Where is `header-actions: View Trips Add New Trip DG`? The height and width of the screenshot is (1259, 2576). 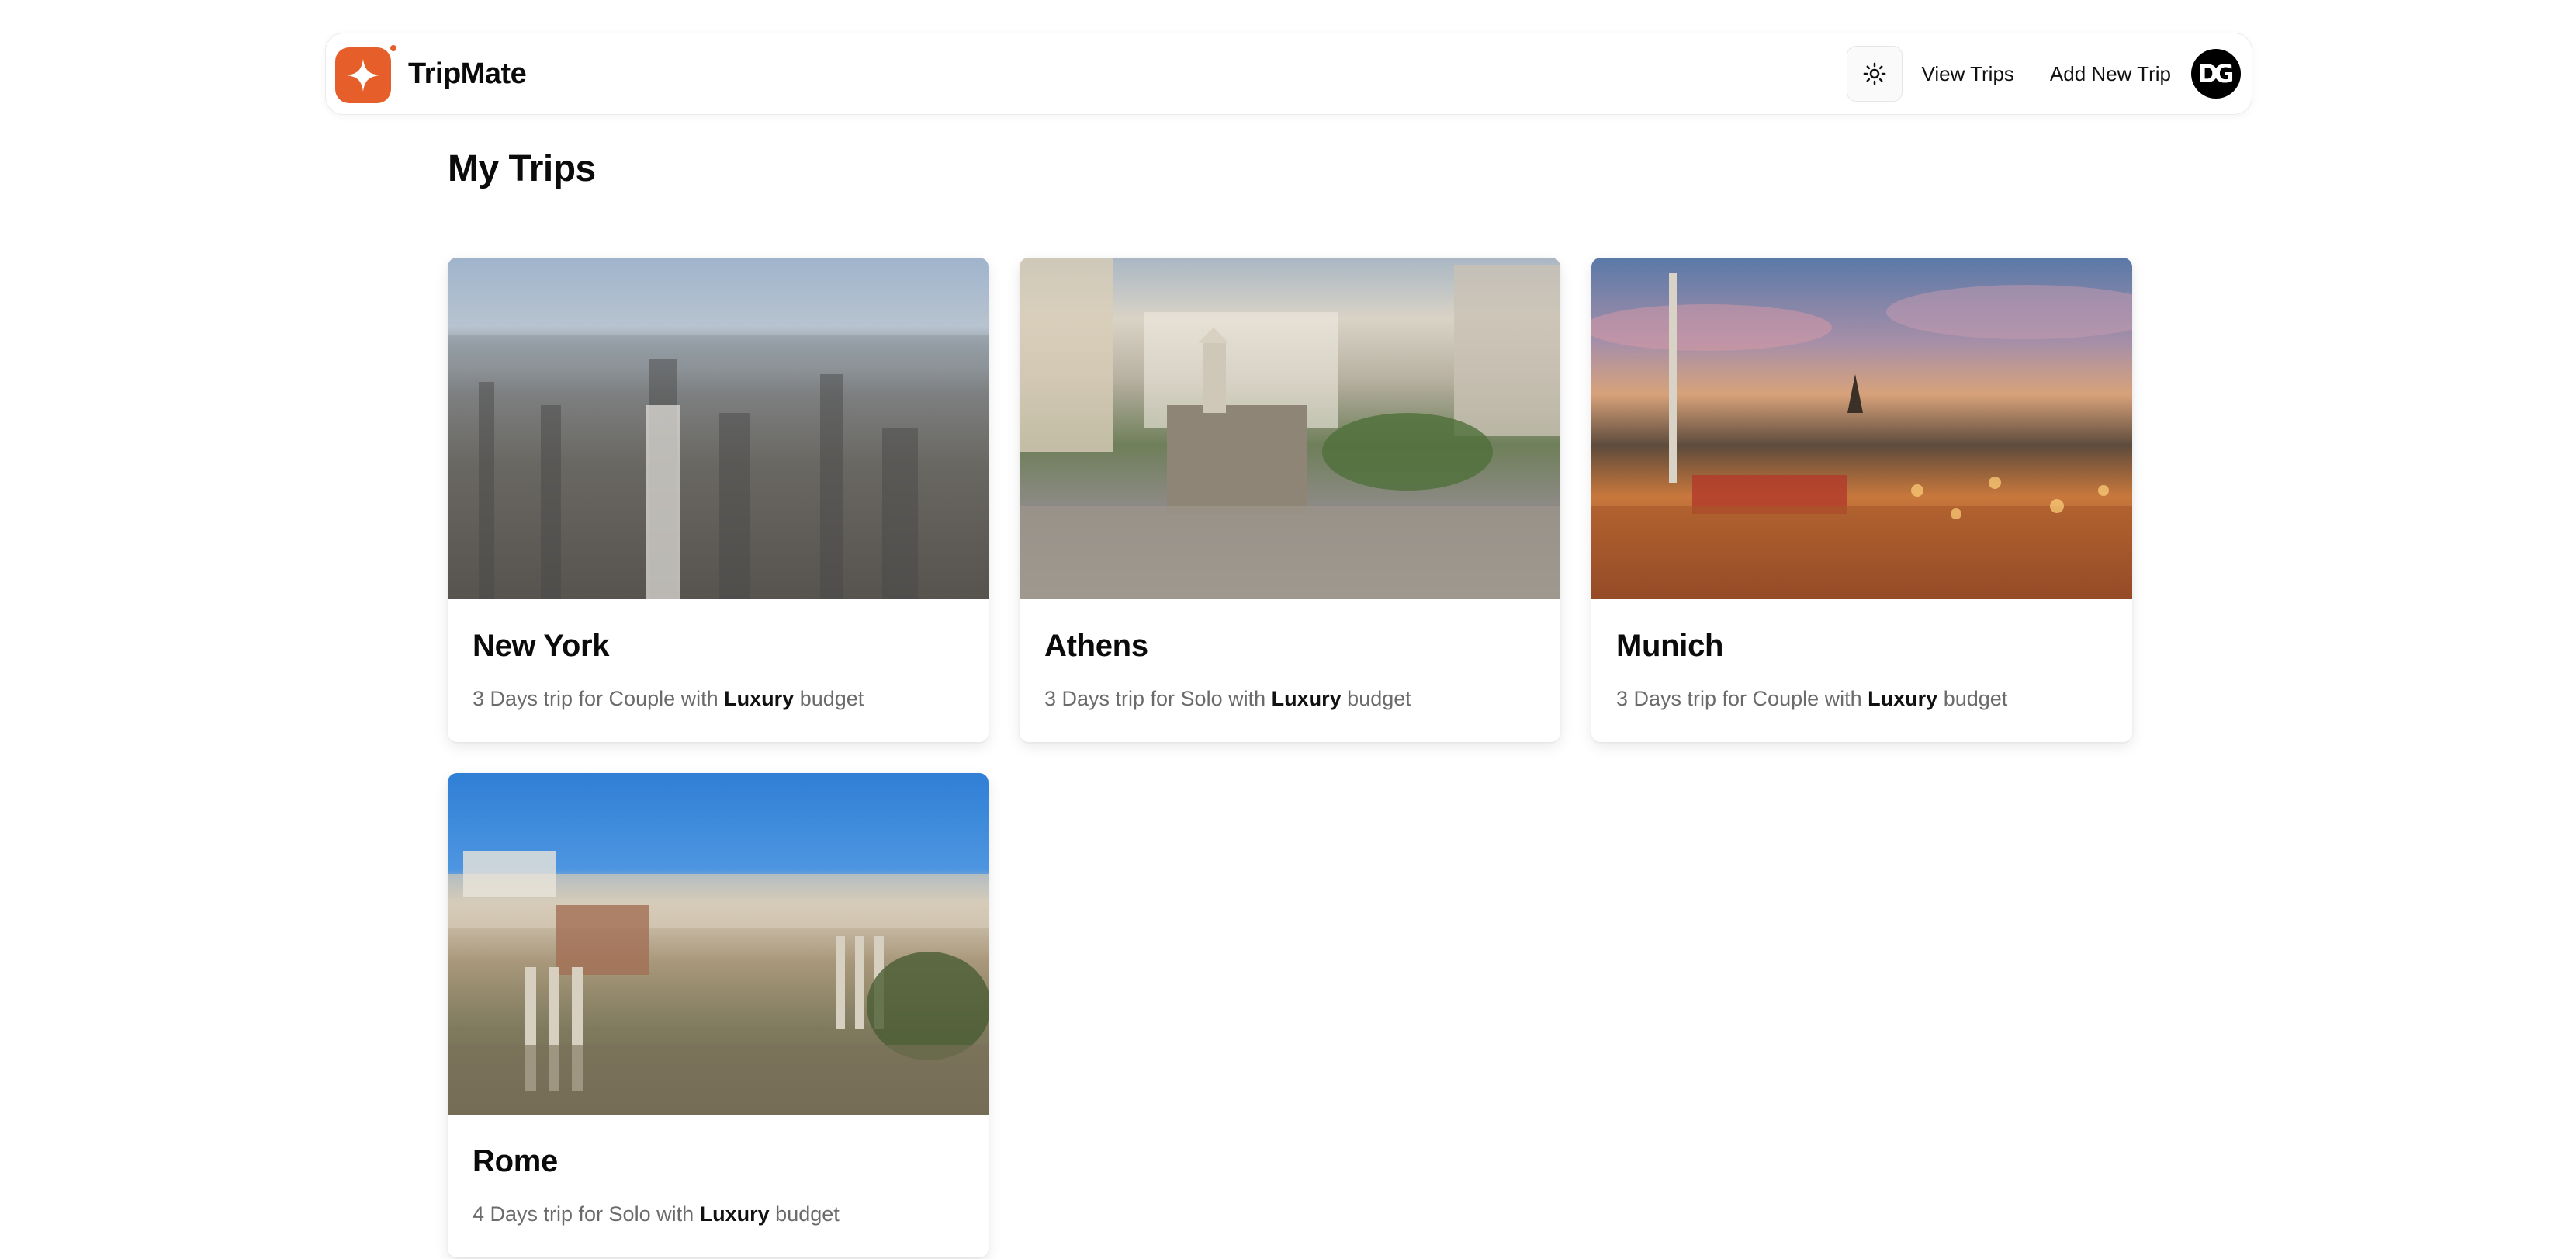 header-actions: View Trips Add New Trip DG is located at coordinates (2044, 74).